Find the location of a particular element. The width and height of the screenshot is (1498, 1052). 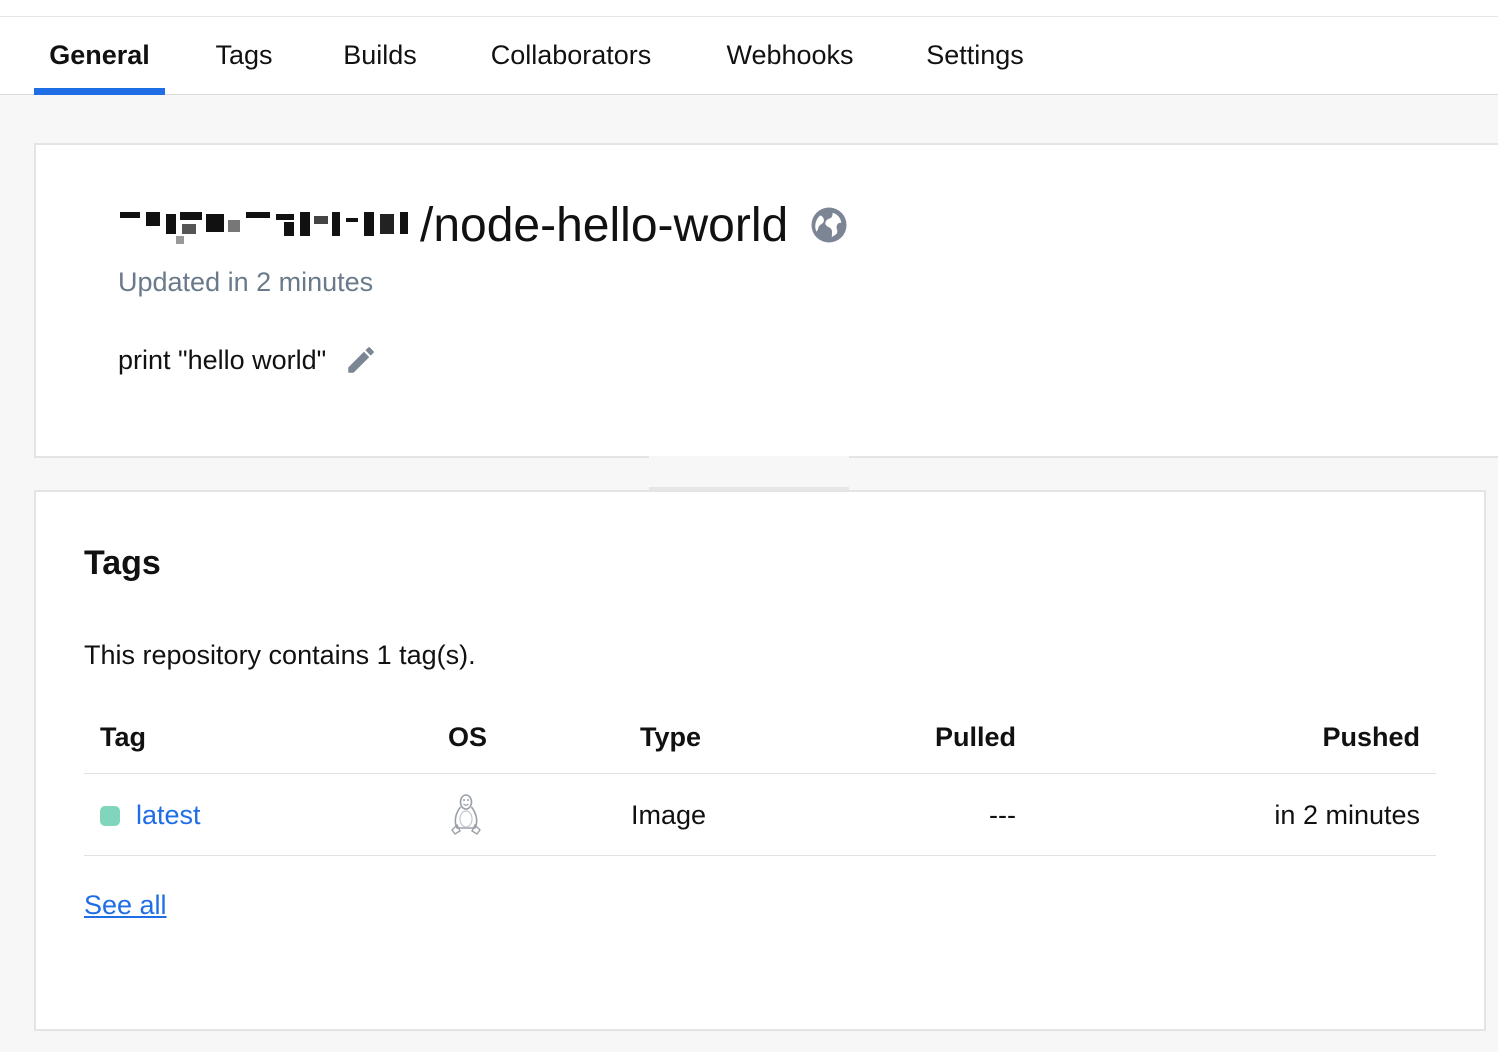

linux-icon is located at coordinates (466, 814).